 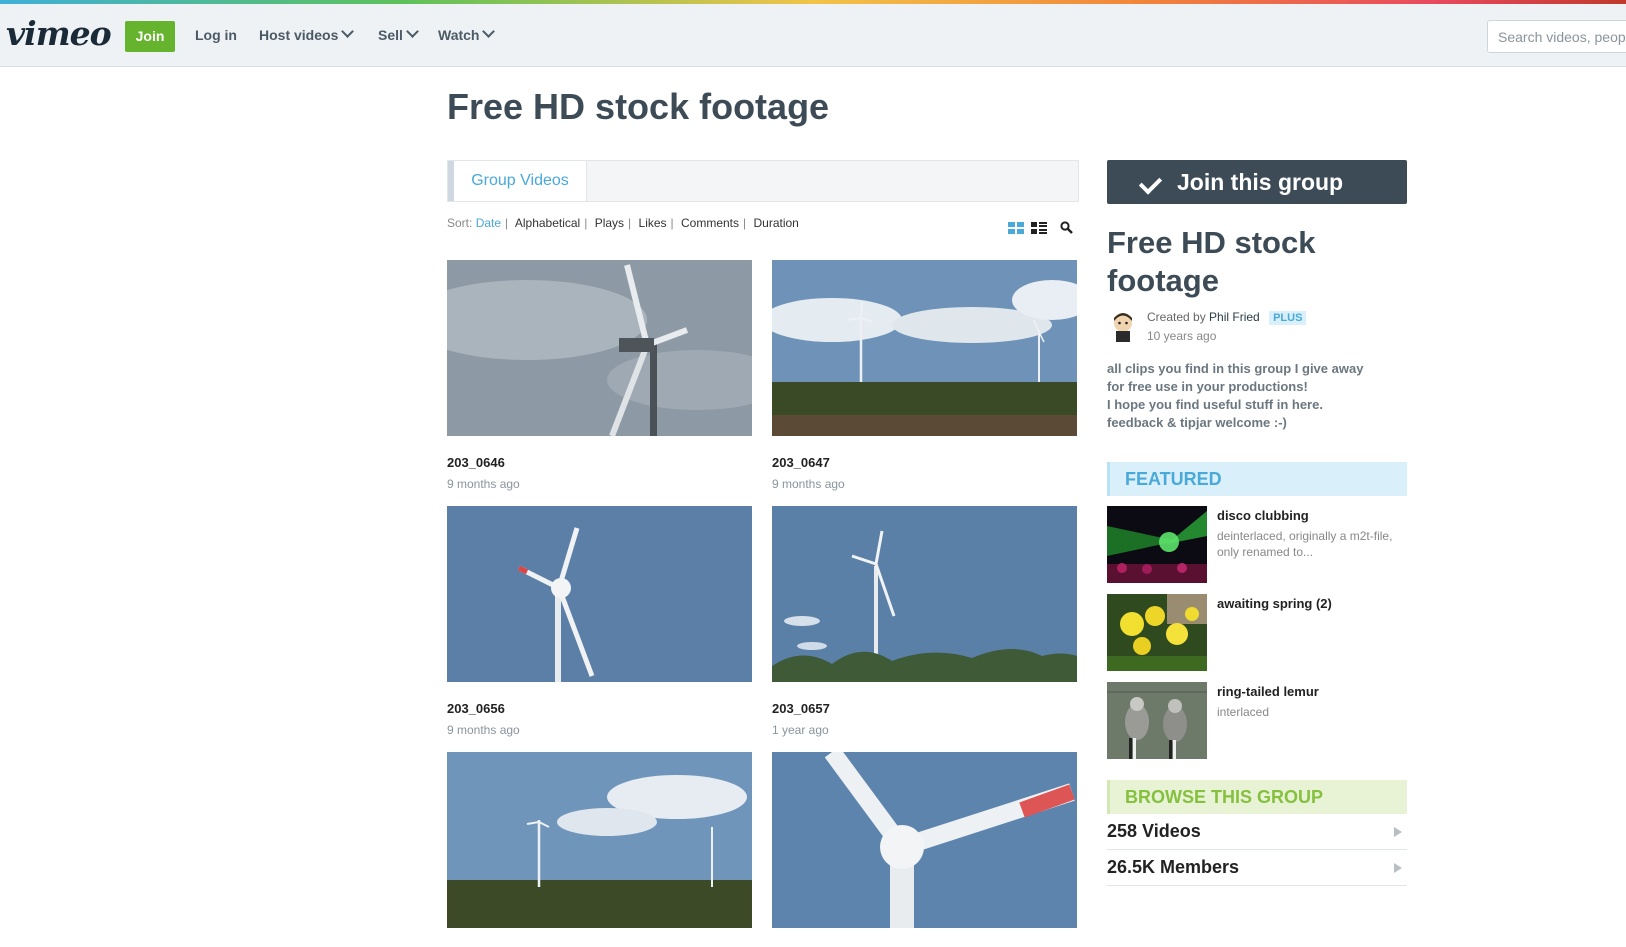 I want to click on avatar, so click(x=1123, y=326).